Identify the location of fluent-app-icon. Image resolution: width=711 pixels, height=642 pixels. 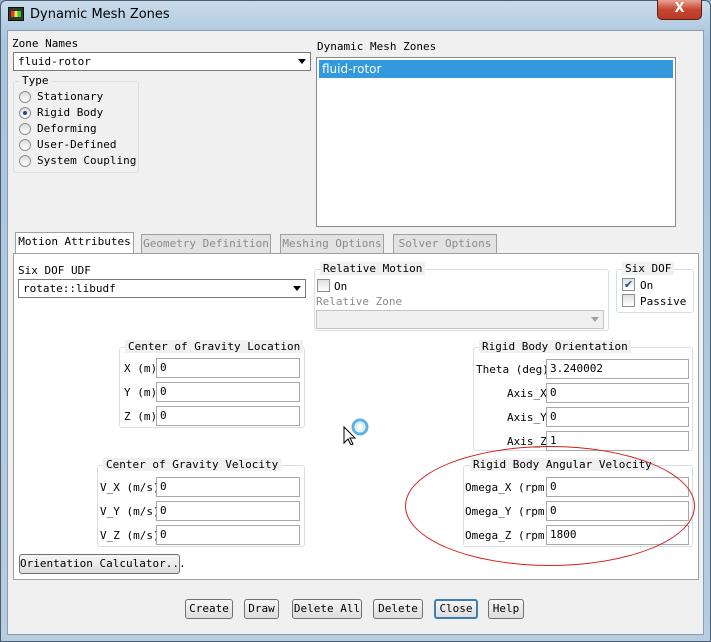
(16, 14).